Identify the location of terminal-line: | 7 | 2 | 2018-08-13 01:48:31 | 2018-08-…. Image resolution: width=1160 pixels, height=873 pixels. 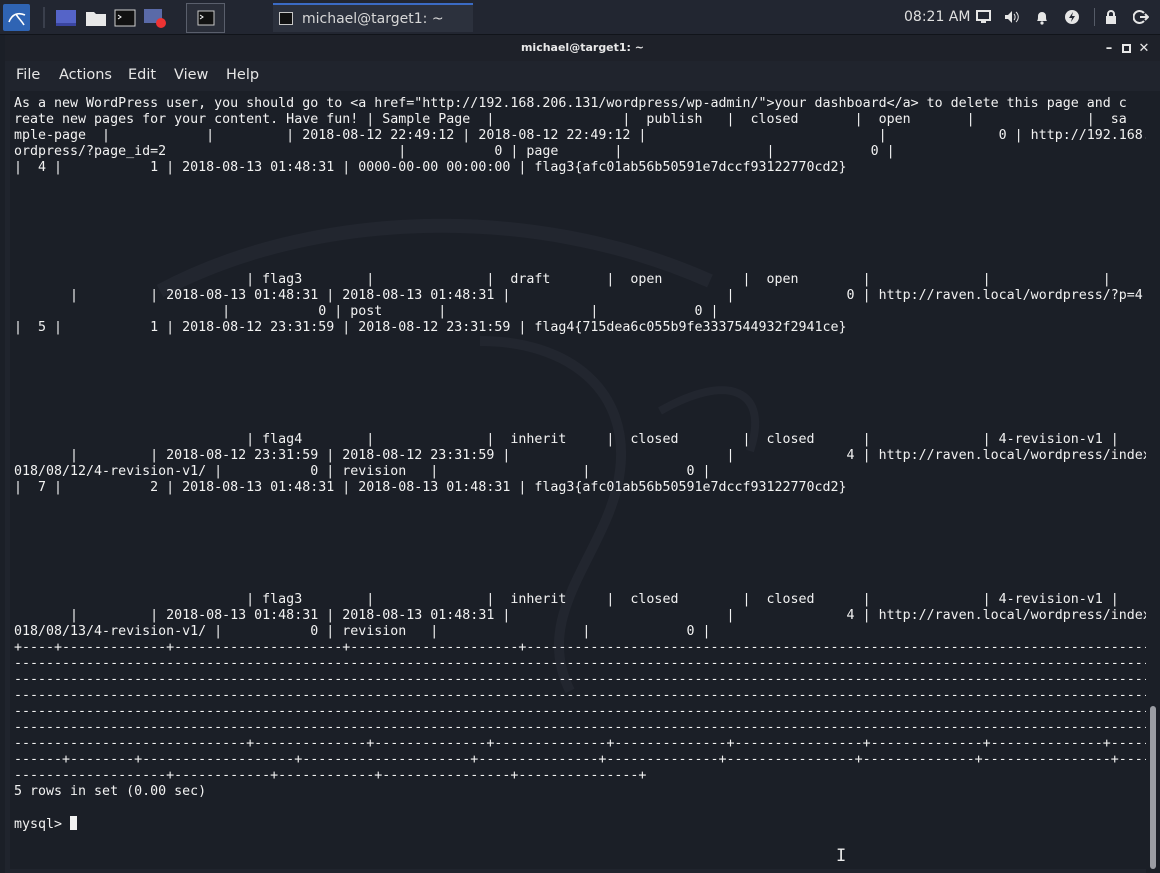
(430, 487).